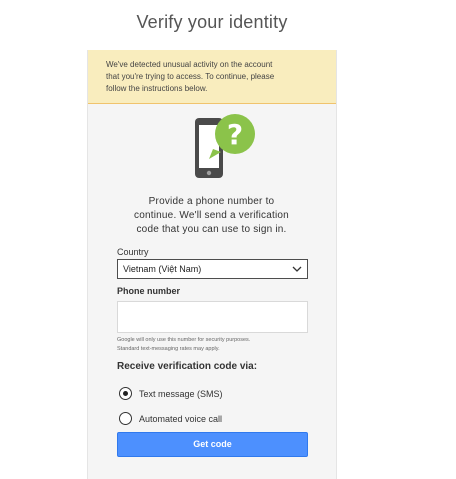 The image size is (456, 479). Describe the element at coordinates (212, 22) in the screenshot. I see `page-title: Verify your identity` at that location.